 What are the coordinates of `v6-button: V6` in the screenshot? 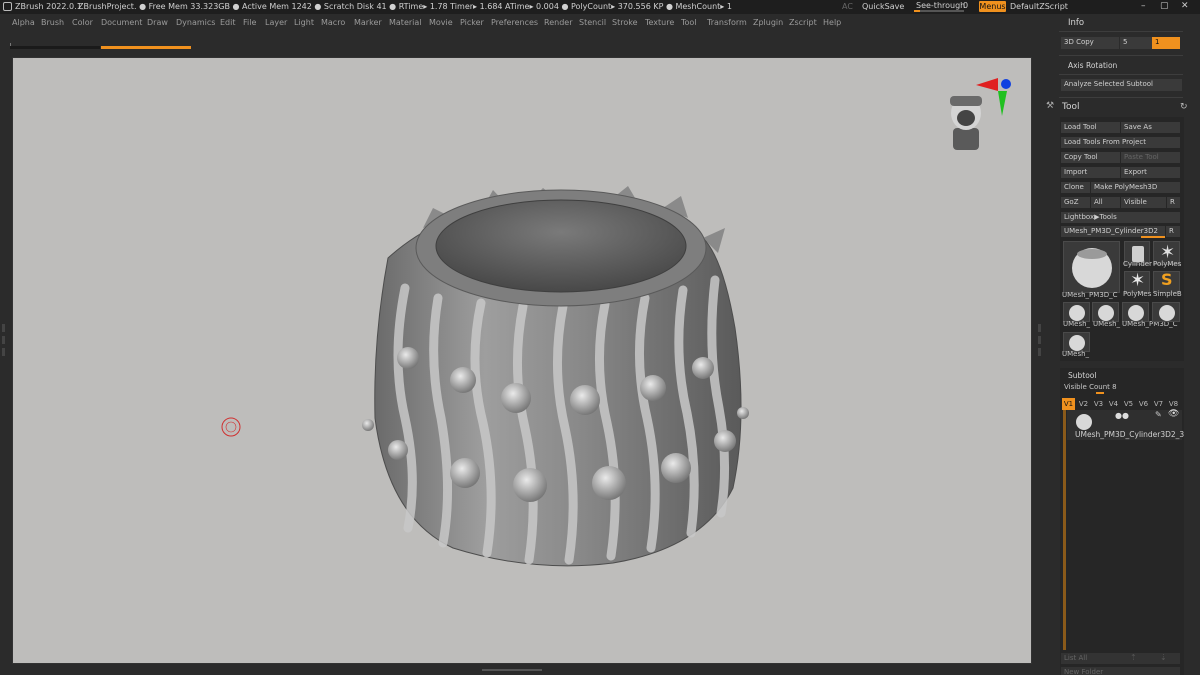 It's located at (1143, 404).